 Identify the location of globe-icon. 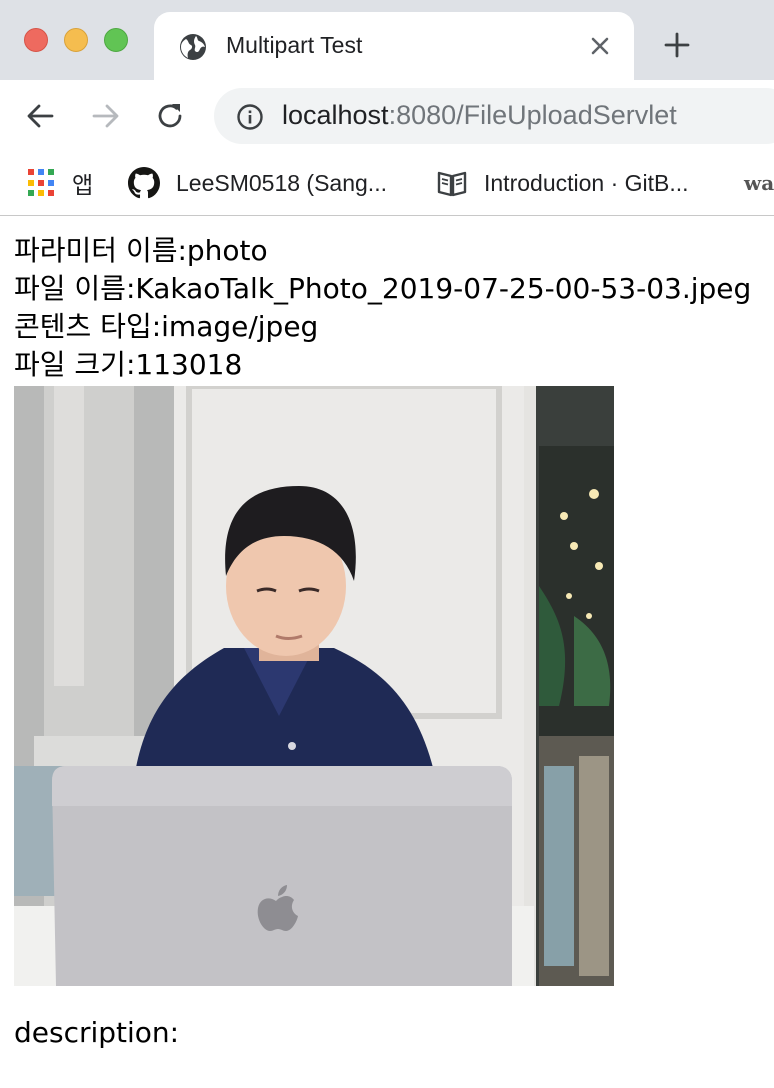
(193, 47).